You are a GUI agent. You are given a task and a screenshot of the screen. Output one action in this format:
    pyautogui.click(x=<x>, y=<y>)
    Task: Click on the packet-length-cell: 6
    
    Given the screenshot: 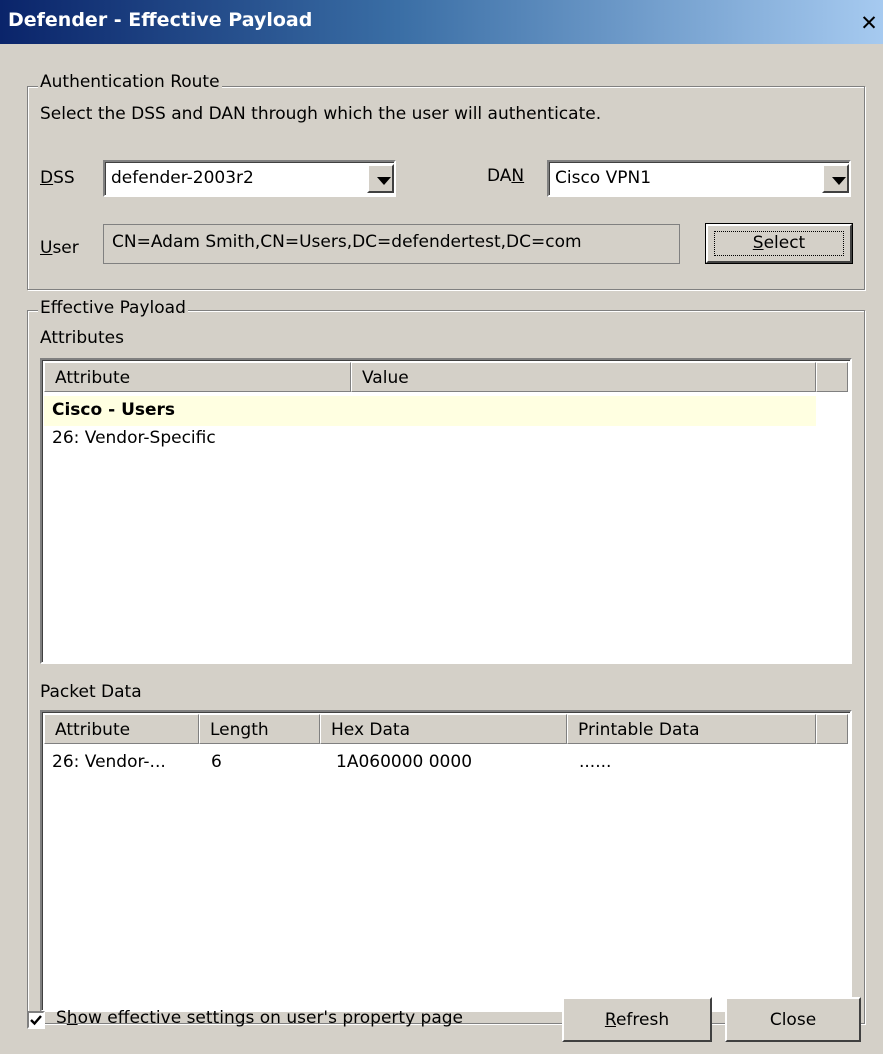 What is the action you would take?
    pyautogui.click(x=216, y=762)
    